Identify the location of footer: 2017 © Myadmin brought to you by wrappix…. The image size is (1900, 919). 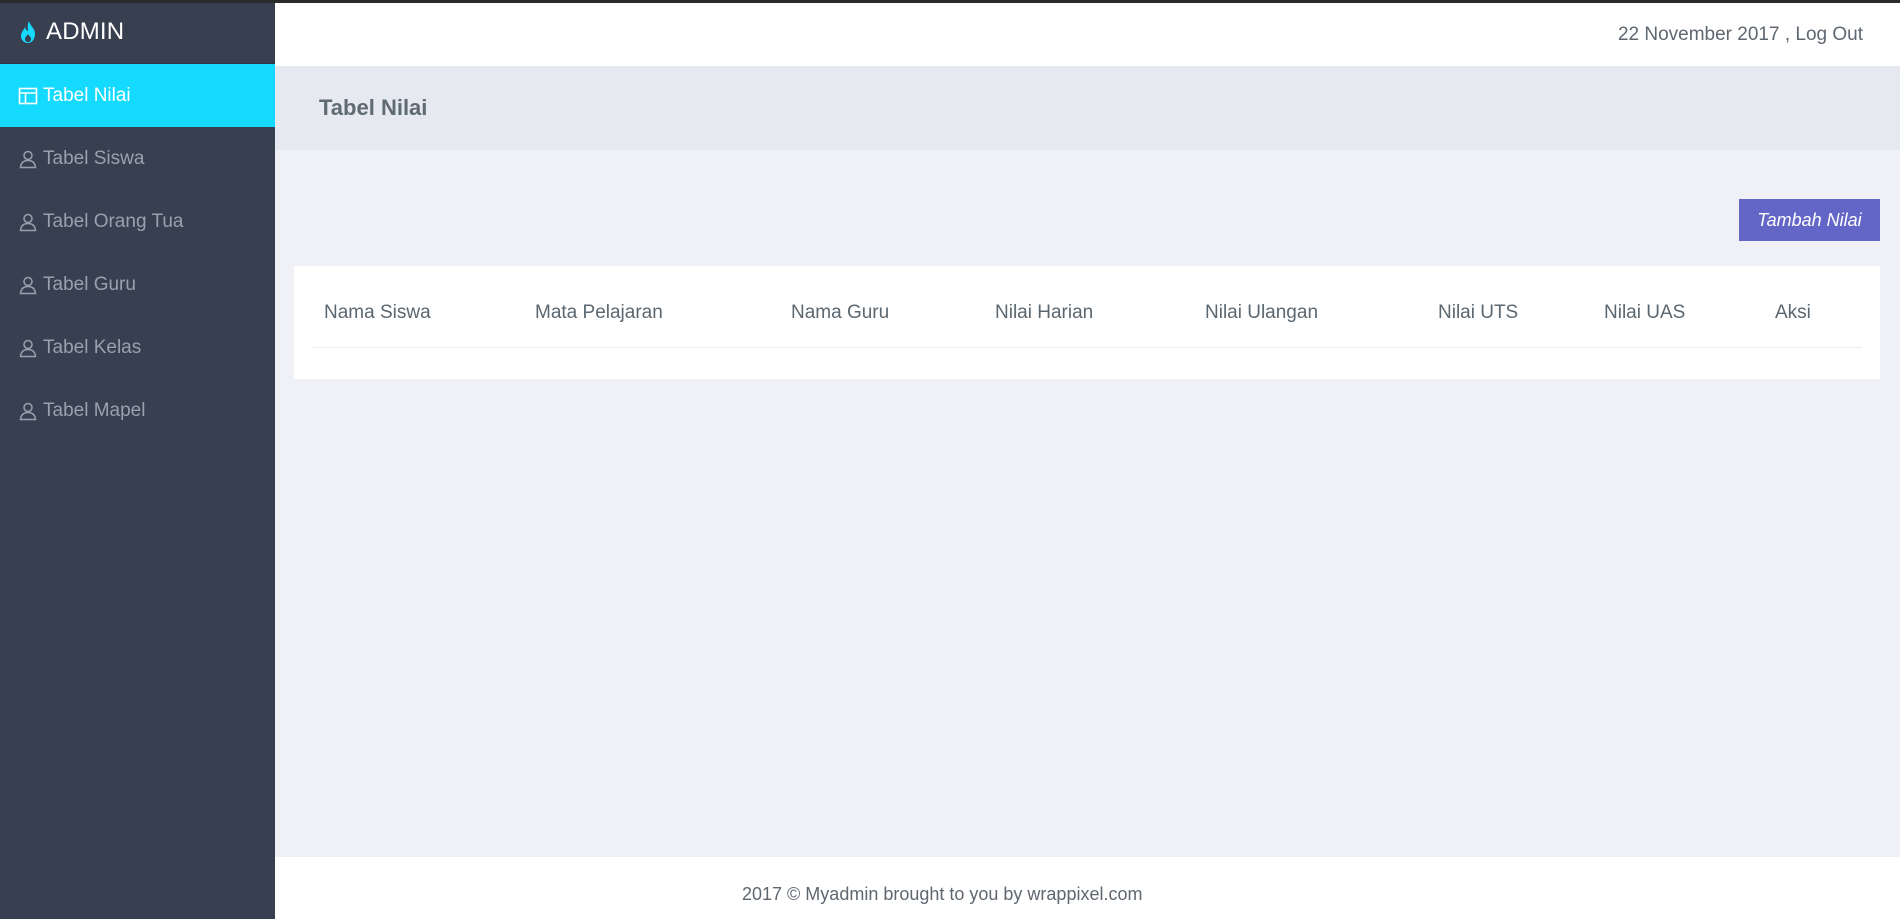
(1087, 888).